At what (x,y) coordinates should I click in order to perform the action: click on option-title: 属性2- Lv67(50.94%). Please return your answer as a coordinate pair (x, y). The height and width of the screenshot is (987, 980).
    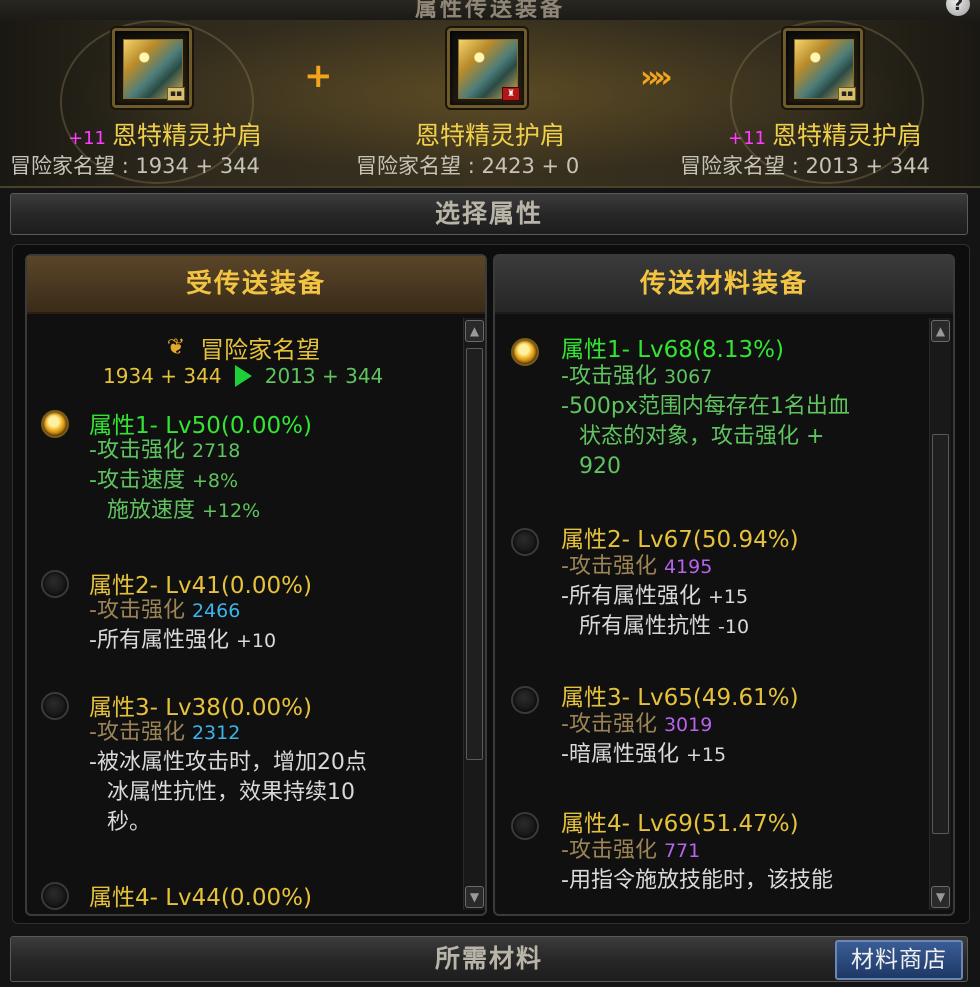
    Looking at the image, I should click on (680, 540).